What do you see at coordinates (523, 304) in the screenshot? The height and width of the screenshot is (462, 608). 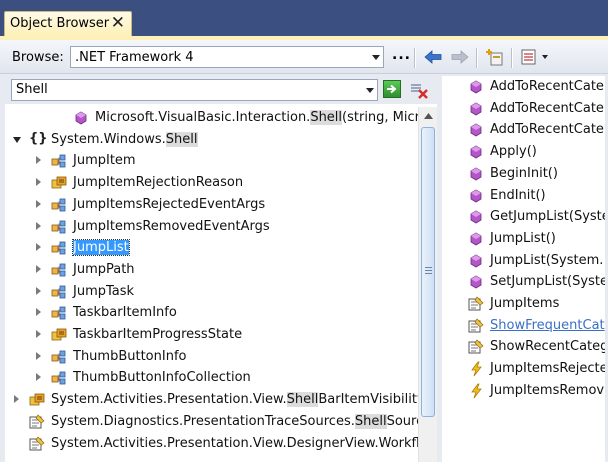 I see `member-item: JumpItems` at bounding box center [523, 304].